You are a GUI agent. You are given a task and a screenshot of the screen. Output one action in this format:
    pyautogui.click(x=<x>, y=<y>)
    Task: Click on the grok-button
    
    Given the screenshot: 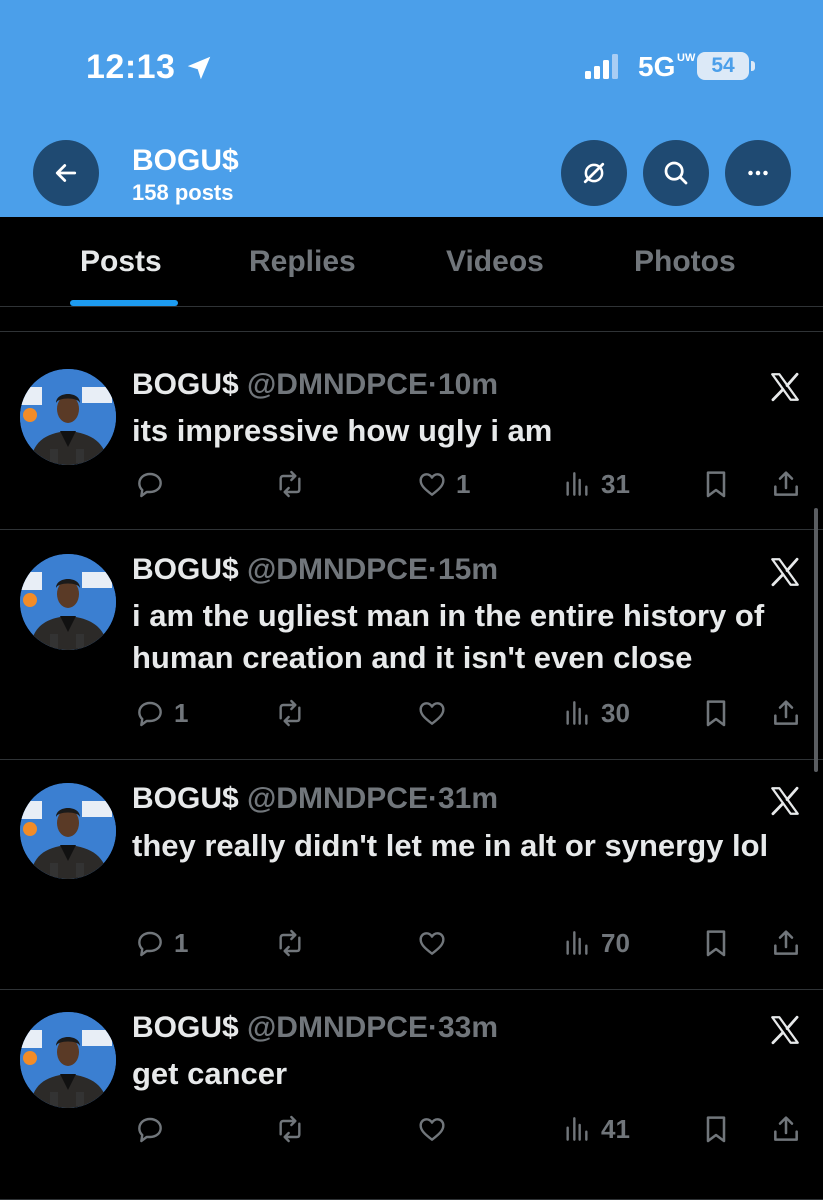 What is the action you would take?
    pyautogui.click(x=594, y=173)
    